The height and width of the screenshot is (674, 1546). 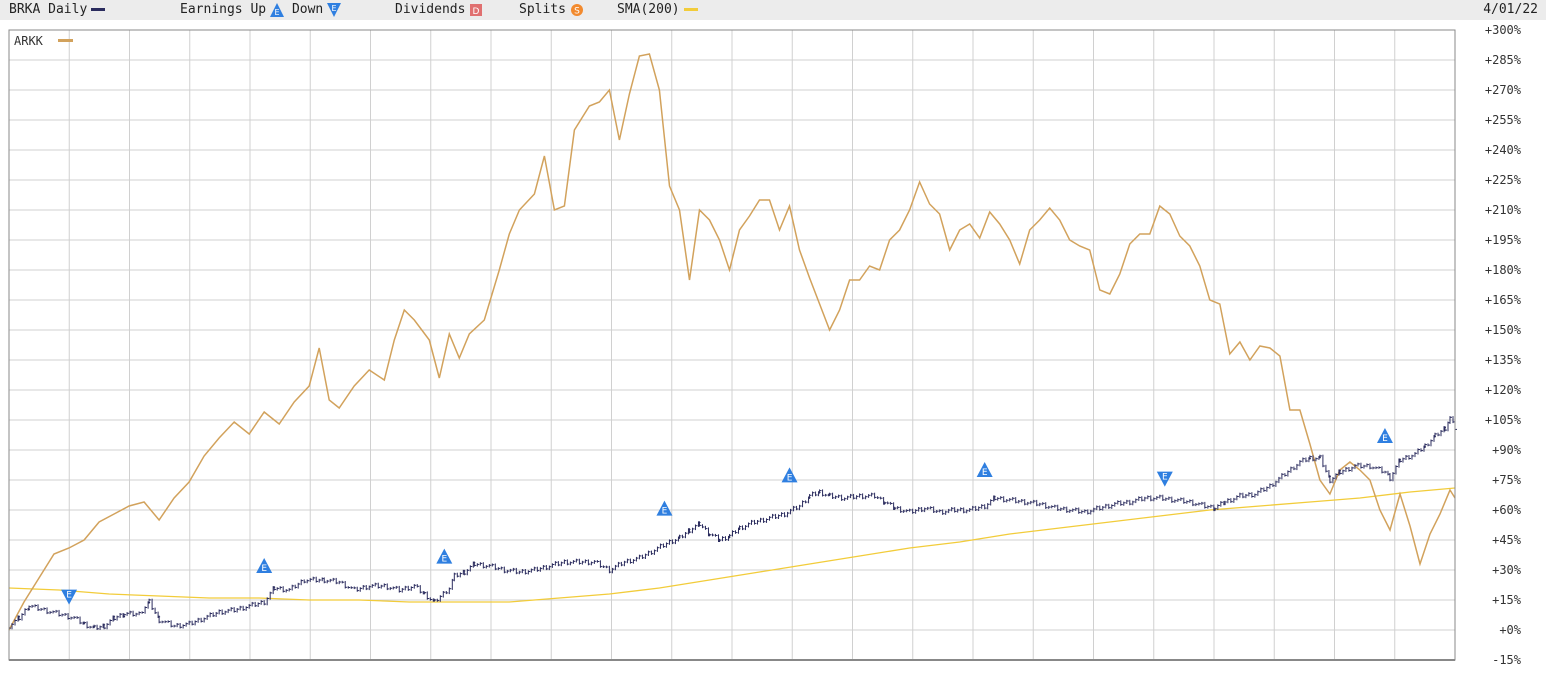 I want to click on arkk-legend-label: ARKK, so click(x=29, y=41).